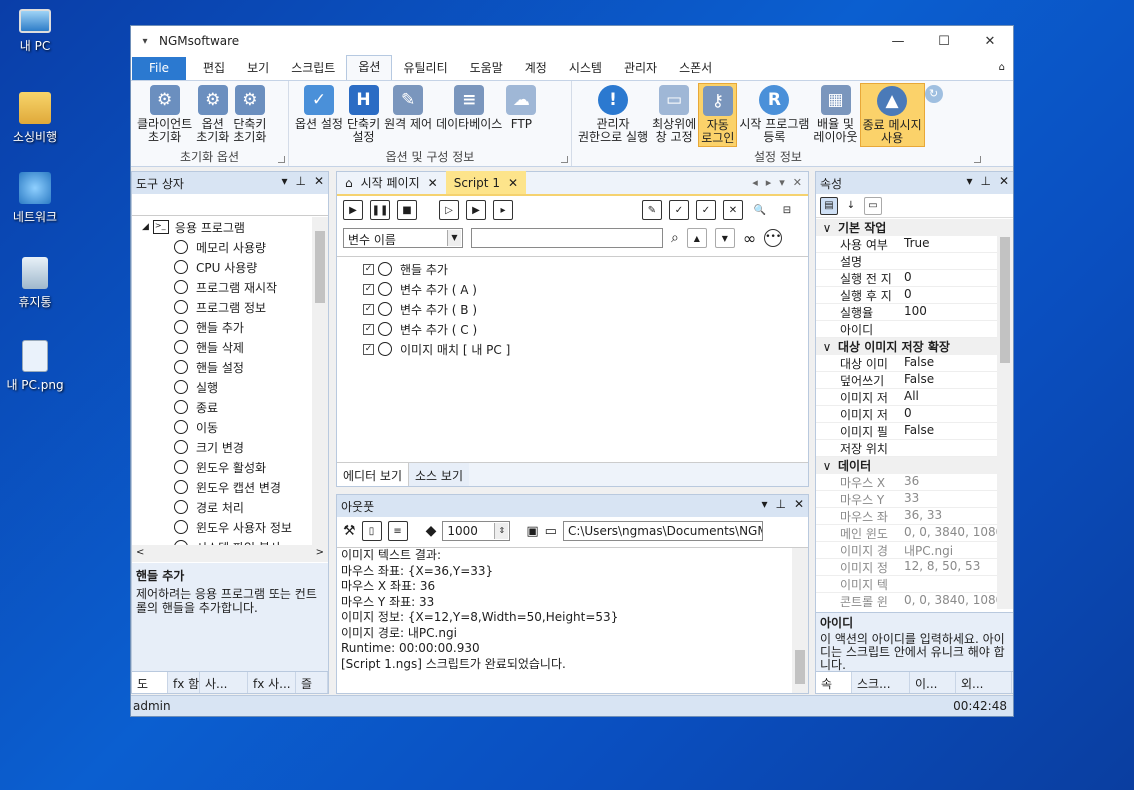 This screenshot has width=1134, height=790. I want to click on reset-hotkeys-button: ⚙ 단축키 초기화, so click(249, 115).